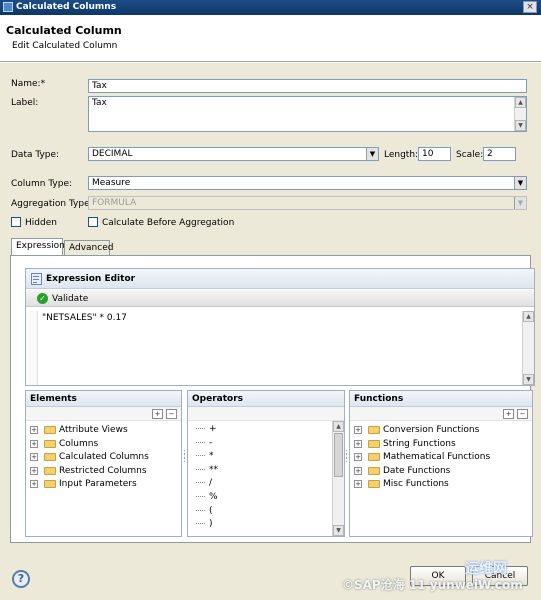  What do you see at coordinates (434, 154) in the screenshot?
I see `length-input: 10` at bounding box center [434, 154].